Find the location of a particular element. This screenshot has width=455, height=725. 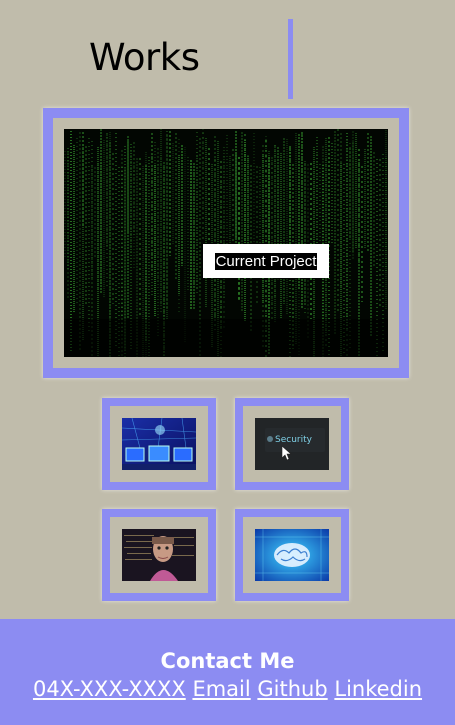

phone-link: 04X-XXX-XXXX is located at coordinates (109, 689).